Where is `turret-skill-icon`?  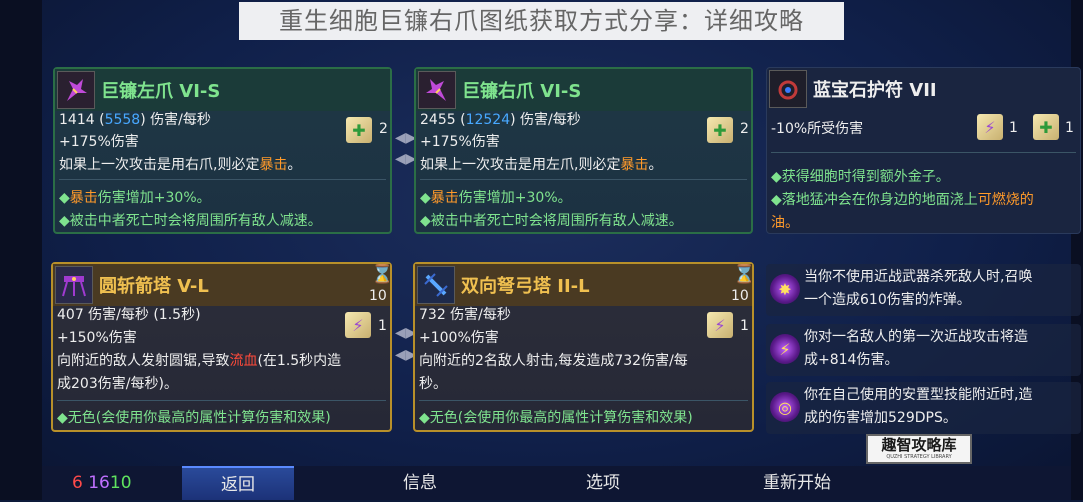
turret-skill-icon is located at coordinates (74, 285).